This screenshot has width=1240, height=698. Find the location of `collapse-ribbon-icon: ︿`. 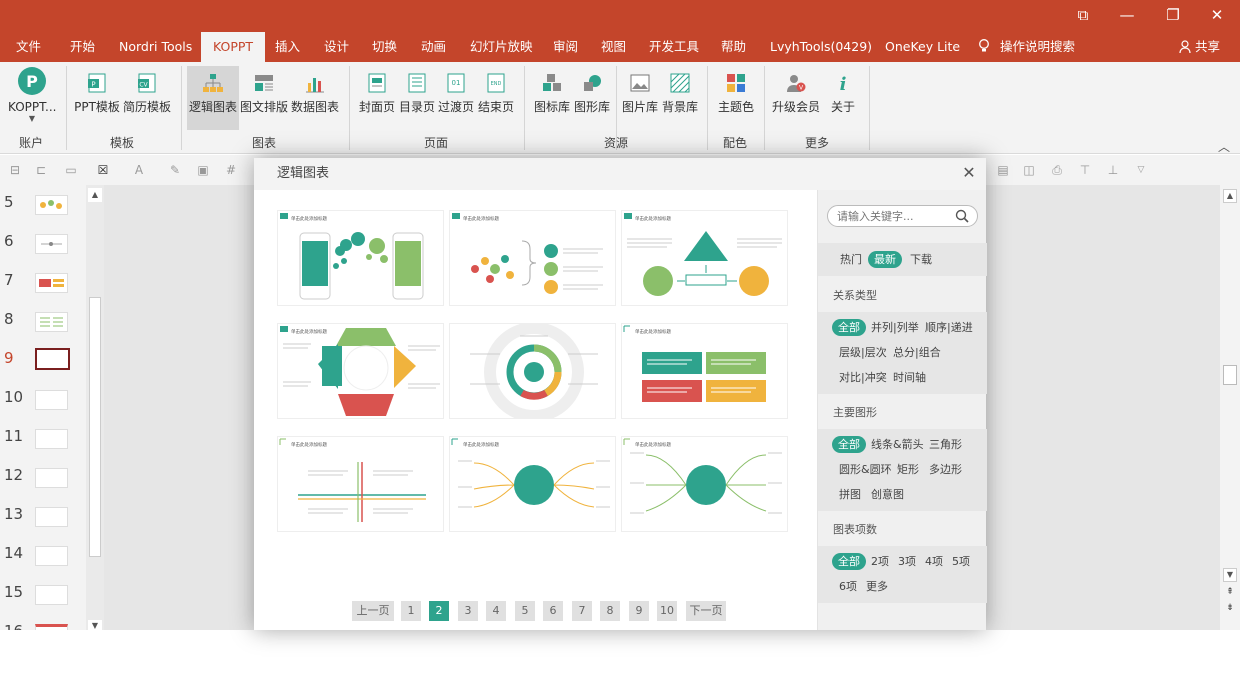

collapse-ribbon-icon: ︿ is located at coordinates (1224, 146).